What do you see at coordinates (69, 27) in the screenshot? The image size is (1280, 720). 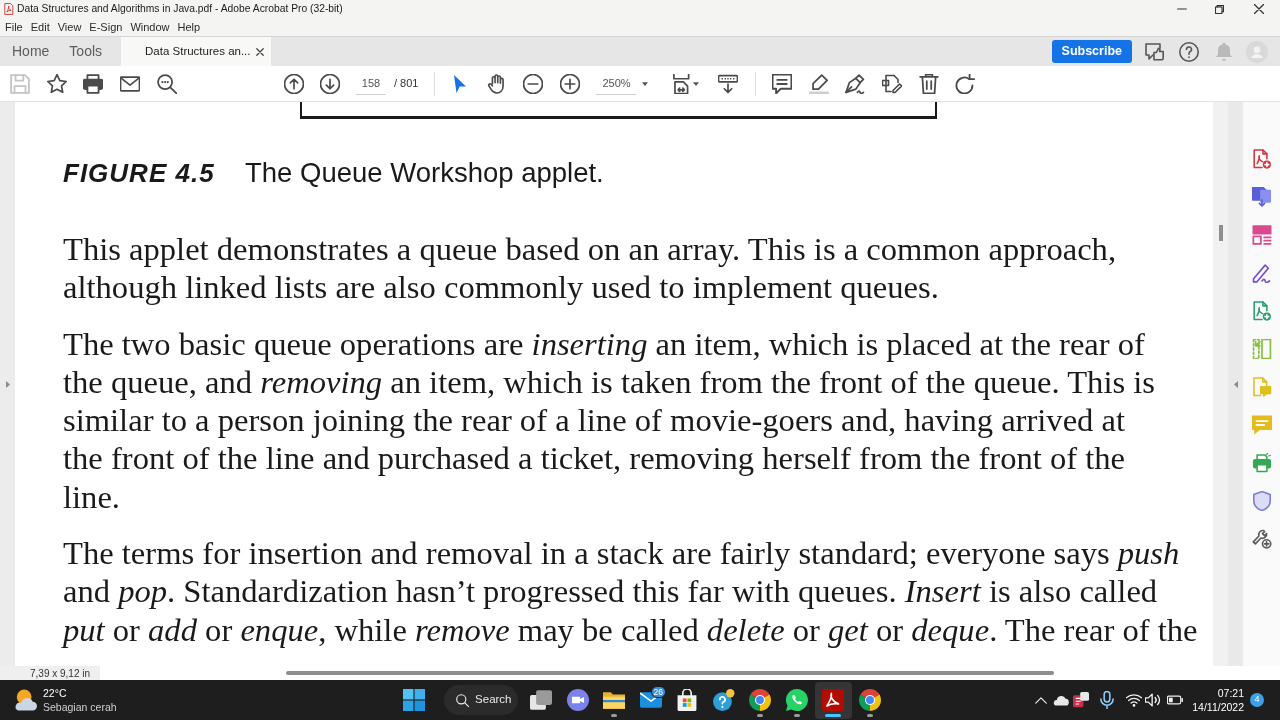 I see `menu-item: View` at bounding box center [69, 27].